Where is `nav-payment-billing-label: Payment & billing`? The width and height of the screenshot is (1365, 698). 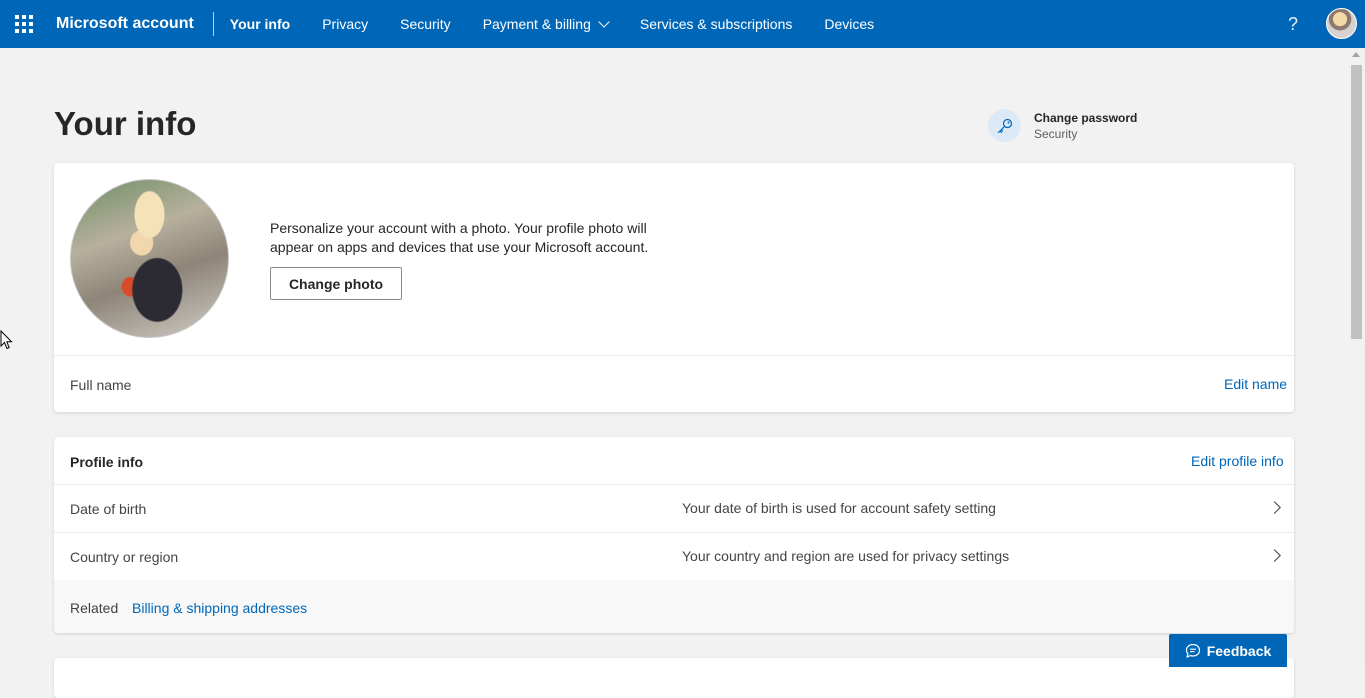
nav-payment-billing-label: Payment & billing is located at coordinates (536, 24).